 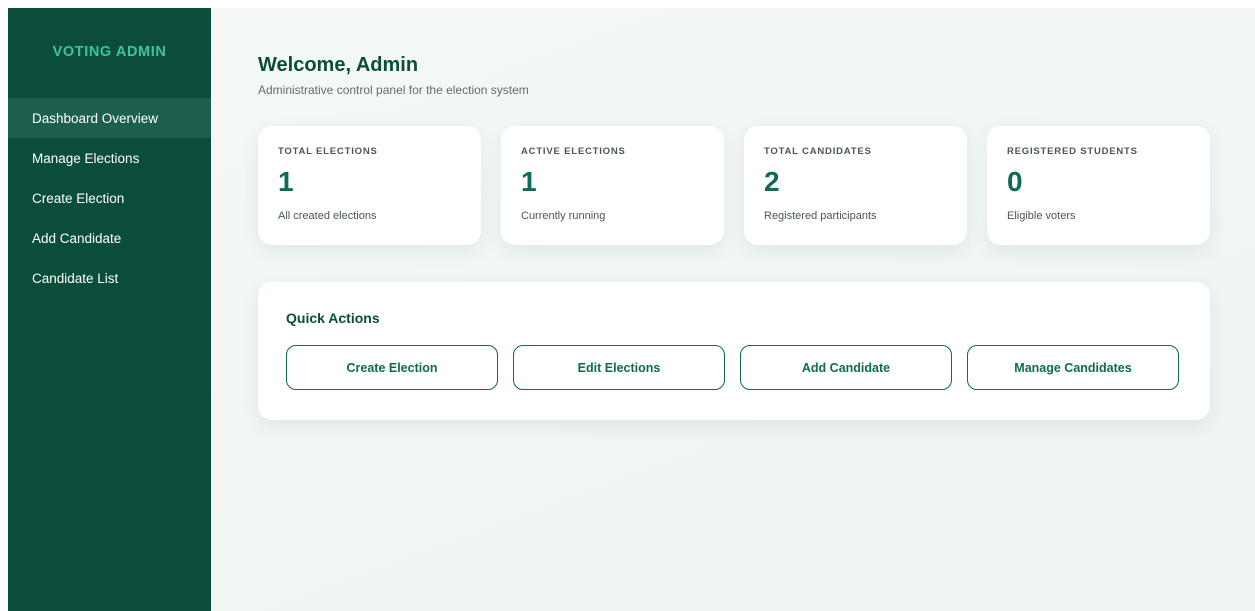 What do you see at coordinates (820, 216) in the screenshot?
I see `stat-description: Registered participants` at bounding box center [820, 216].